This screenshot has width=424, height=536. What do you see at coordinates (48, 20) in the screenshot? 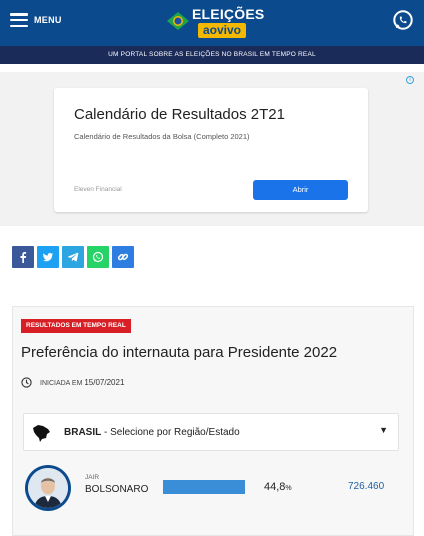
I see `menu-label: MENU` at bounding box center [48, 20].